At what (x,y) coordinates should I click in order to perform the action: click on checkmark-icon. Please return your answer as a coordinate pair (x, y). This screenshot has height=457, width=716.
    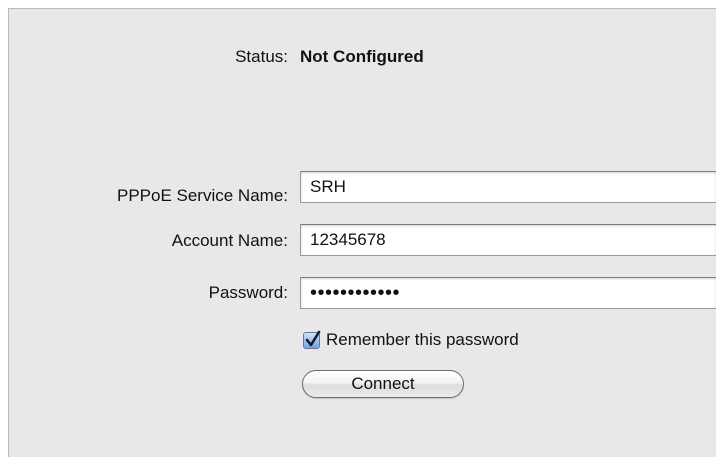
    Looking at the image, I should click on (313, 338).